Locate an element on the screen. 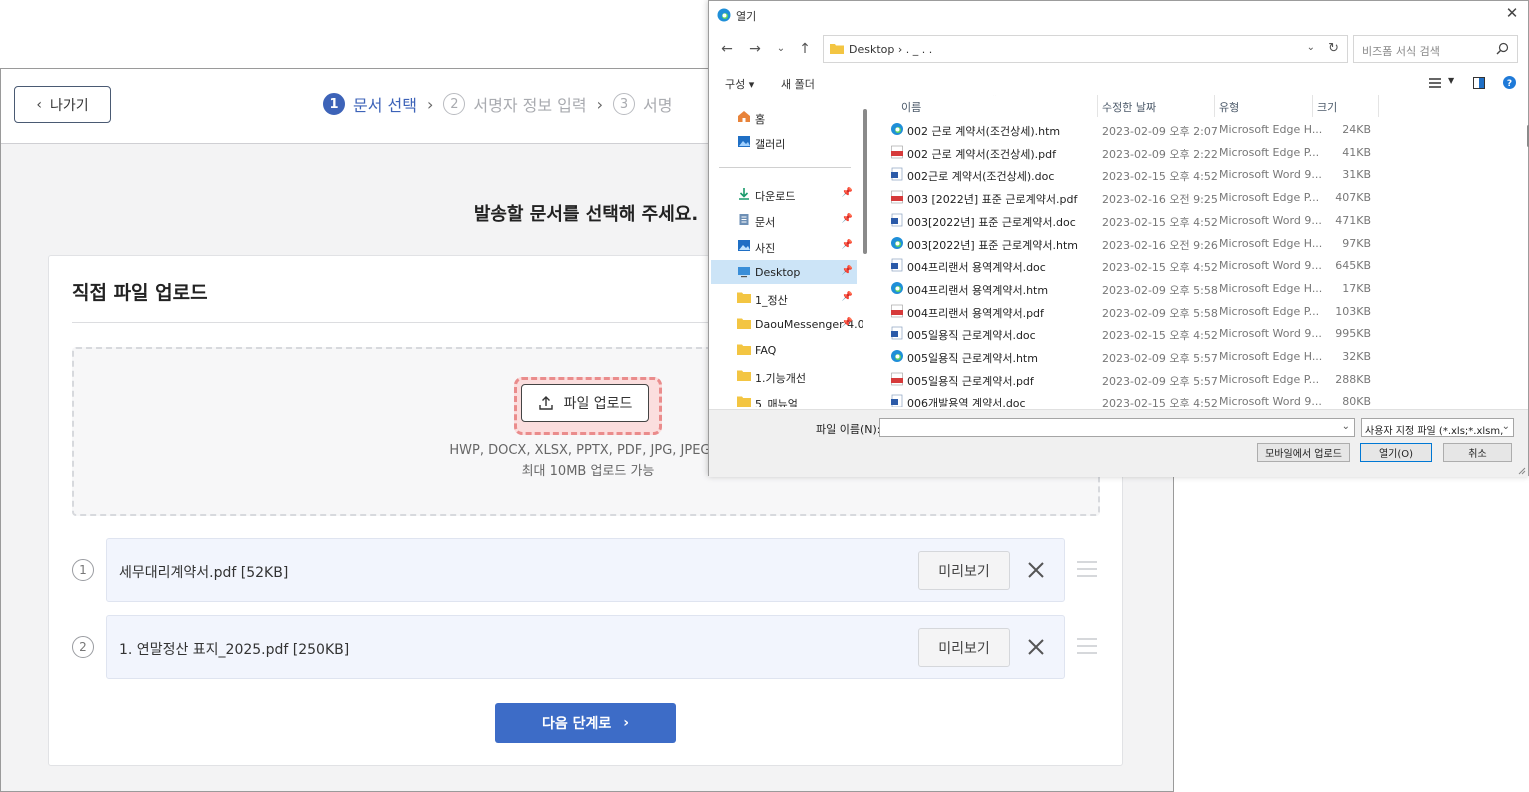  address-bar: Desktop › . _ . . ⌄ ↻ is located at coordinates (1085, 49).